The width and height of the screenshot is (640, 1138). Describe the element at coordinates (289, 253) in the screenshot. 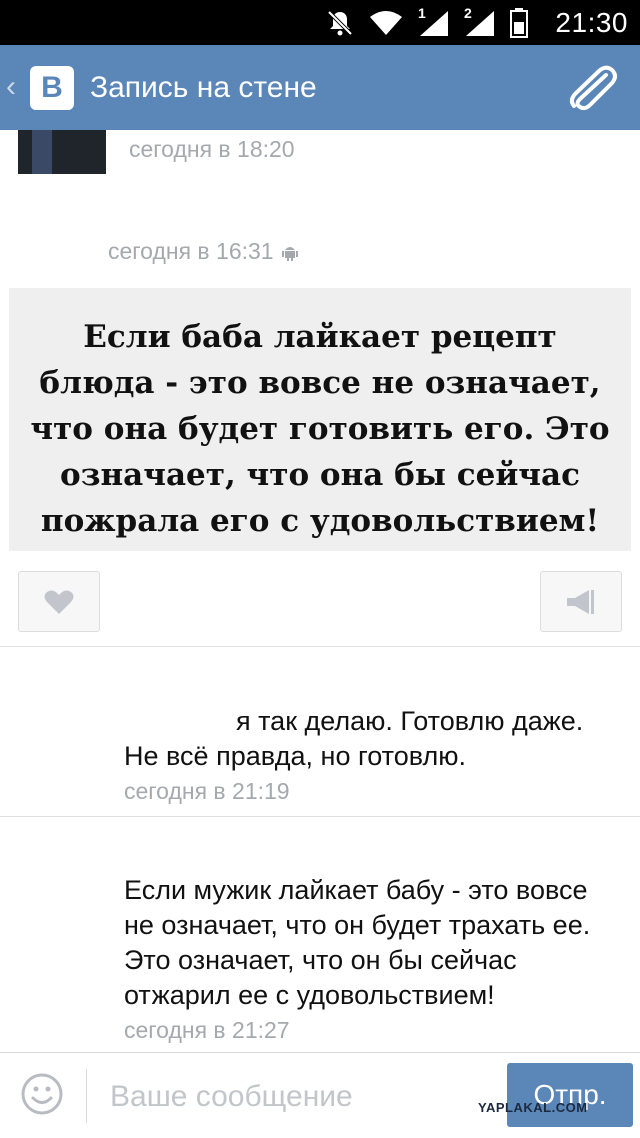

I see `android-icon` at that location.